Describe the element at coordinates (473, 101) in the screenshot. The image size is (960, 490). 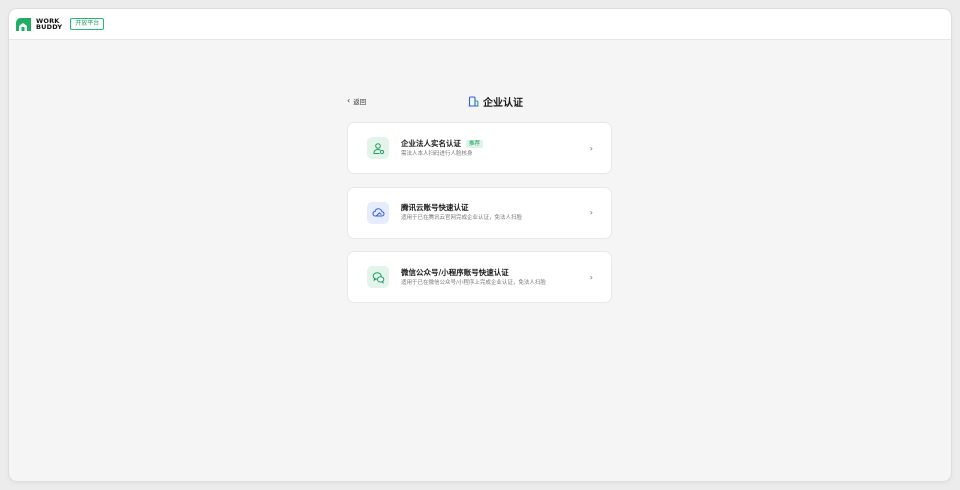
I see `building-icon` at that location.